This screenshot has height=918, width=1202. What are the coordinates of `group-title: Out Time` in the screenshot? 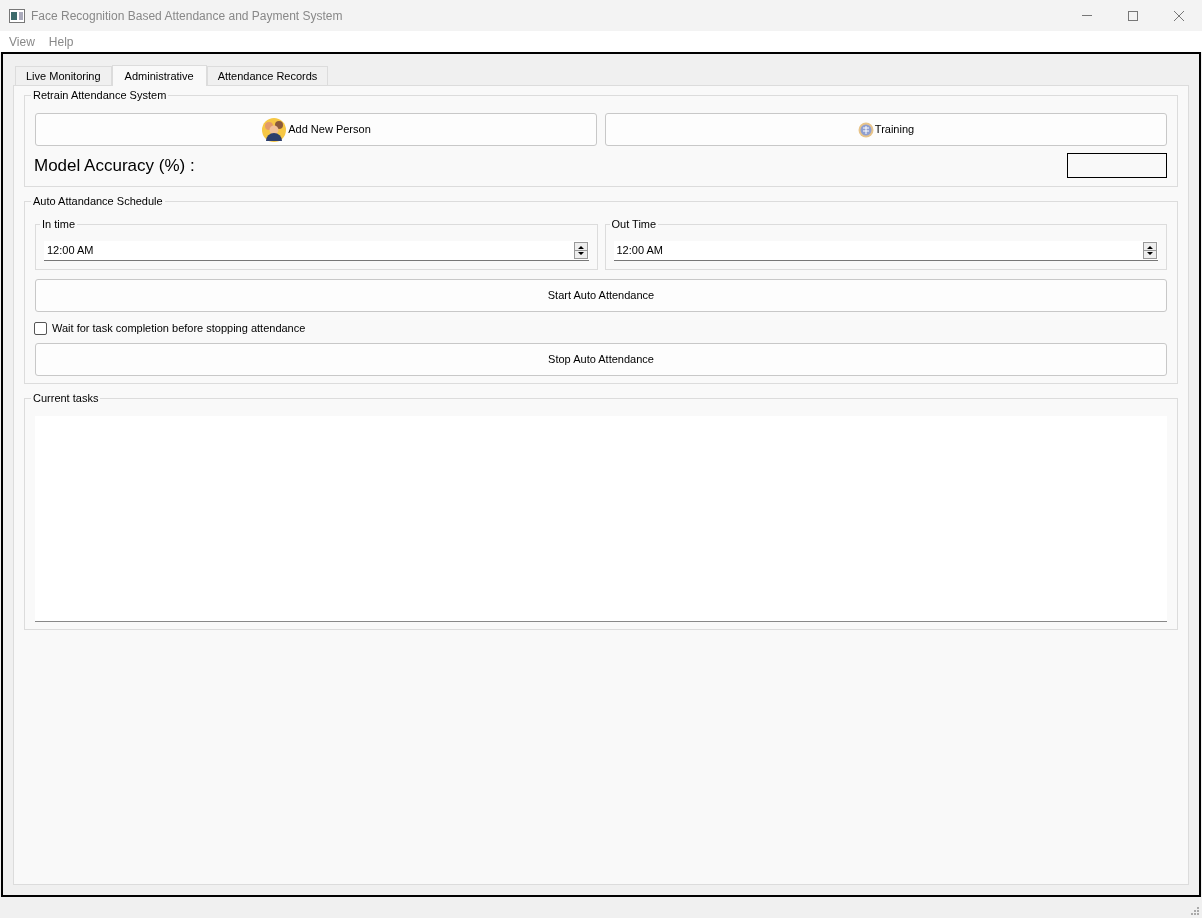 It's located at (634, 224).